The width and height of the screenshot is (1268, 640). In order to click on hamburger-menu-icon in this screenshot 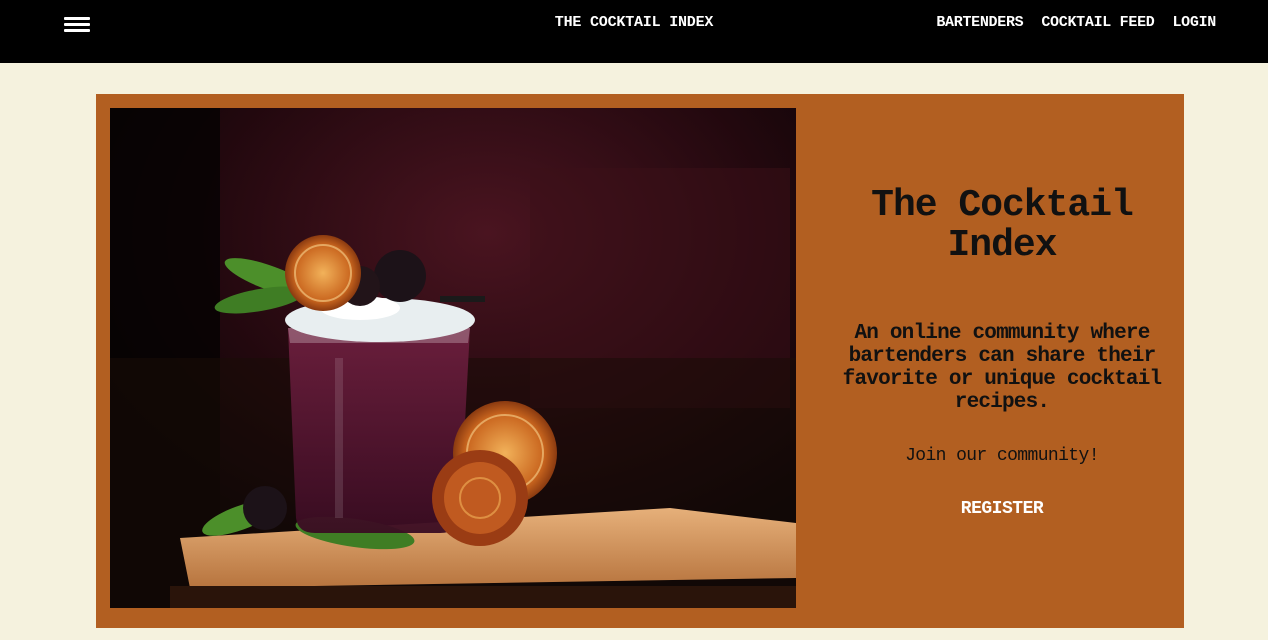, I will do `click(77, 25)`.